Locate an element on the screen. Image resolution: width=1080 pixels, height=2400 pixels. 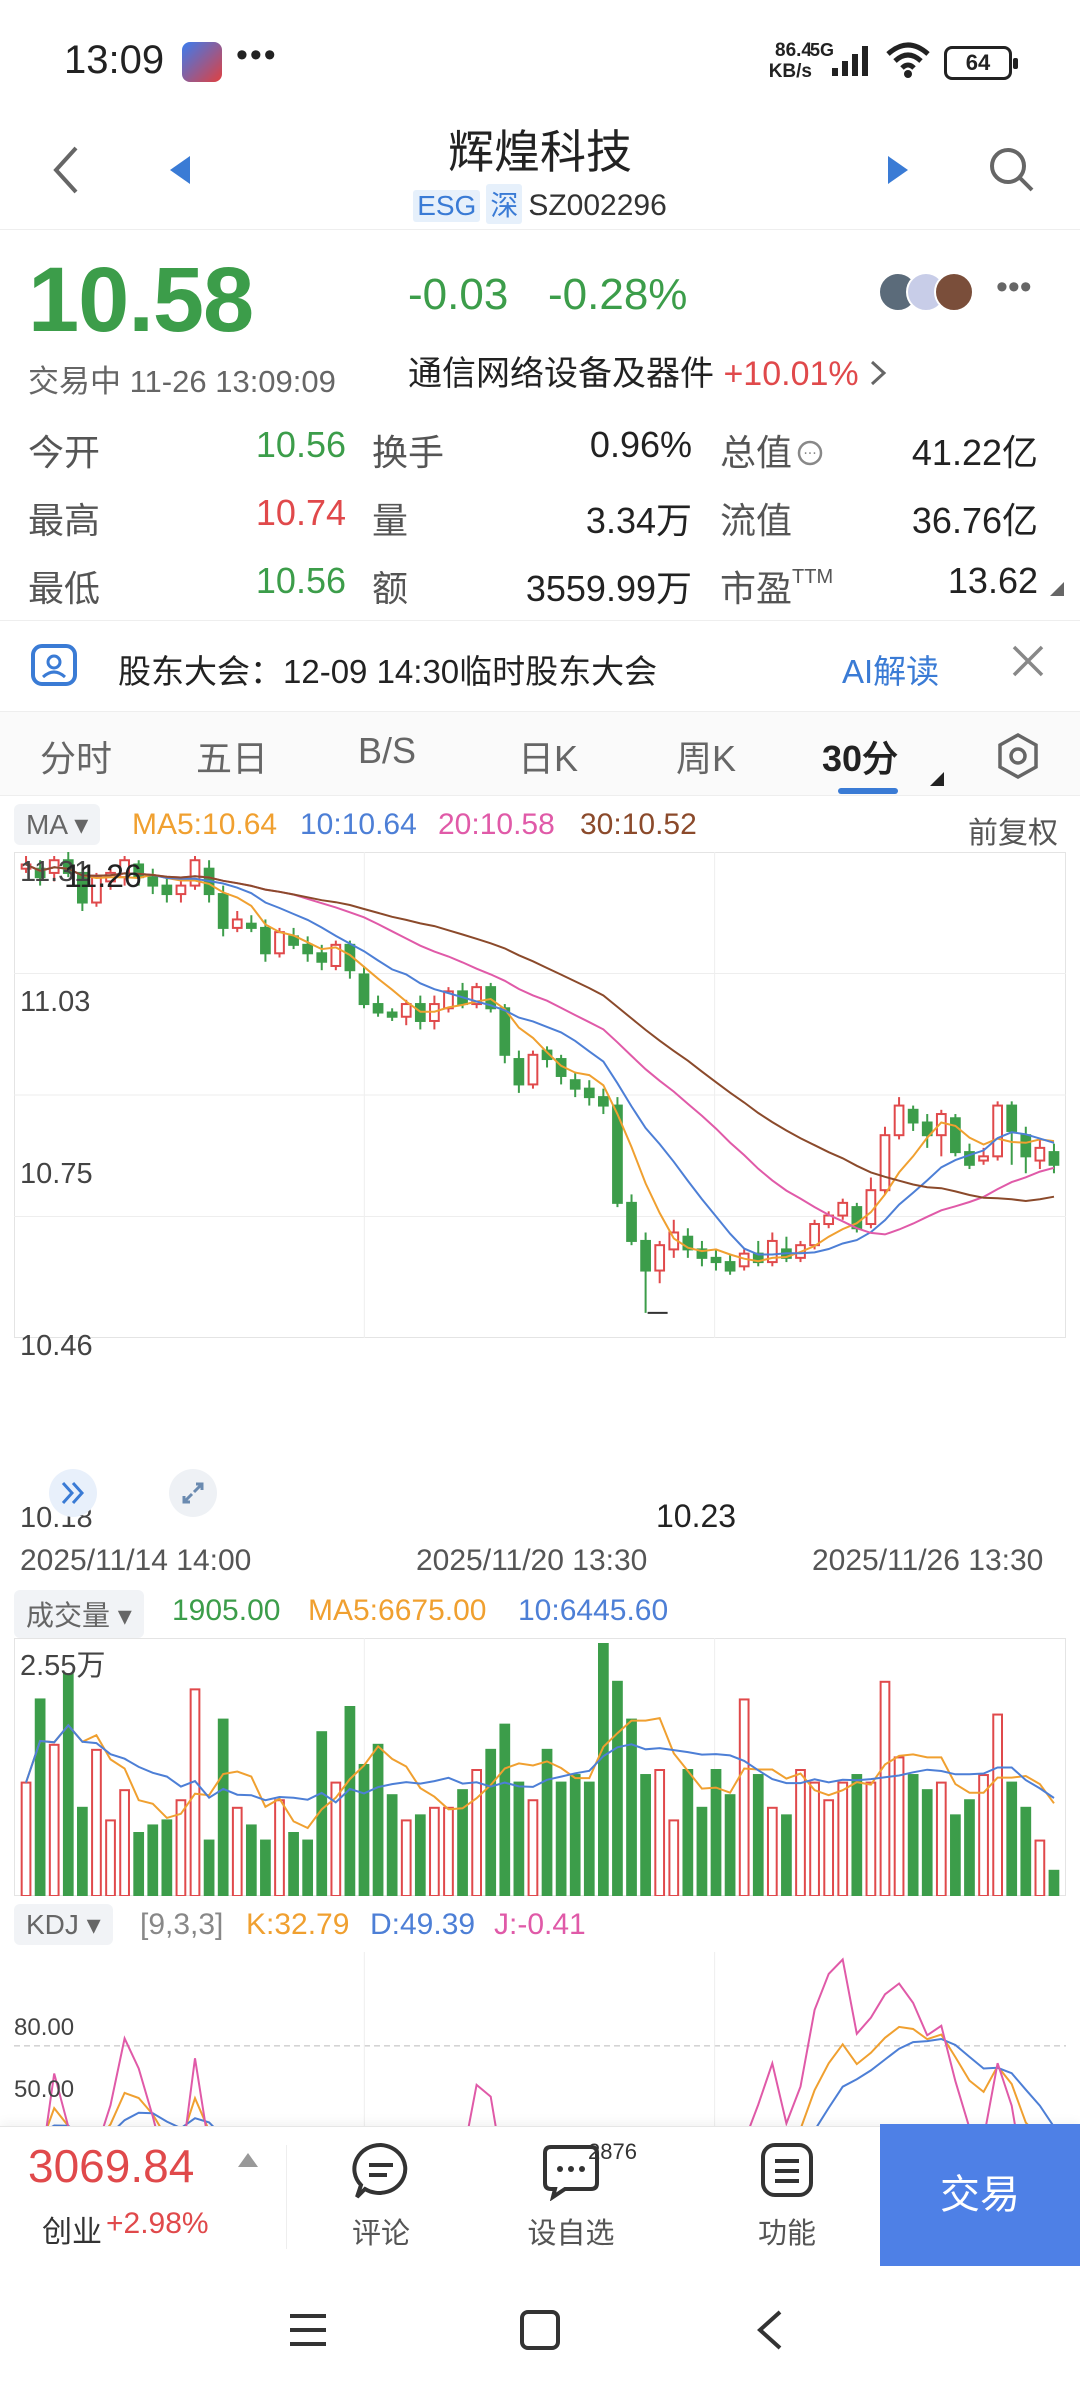
stat-turnover-label: 换手 is located at coordinates (408, 452).